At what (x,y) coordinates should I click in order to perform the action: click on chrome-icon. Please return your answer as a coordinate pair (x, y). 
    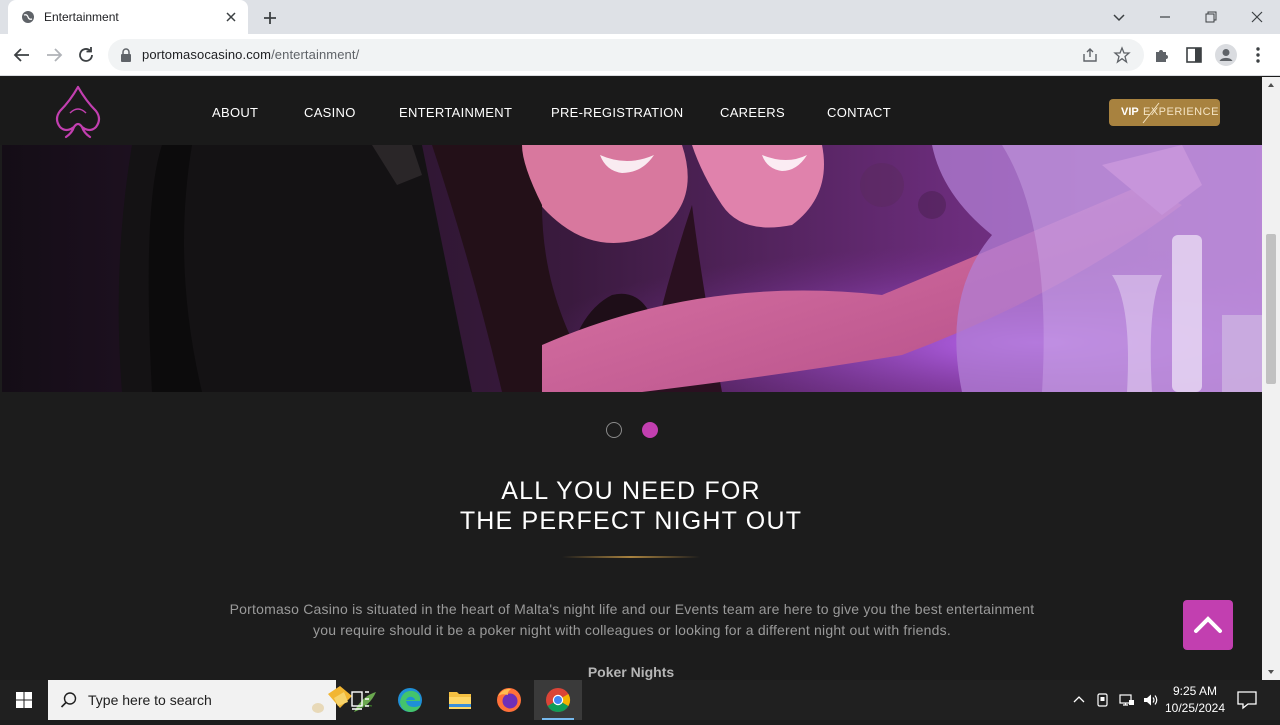
    Looking at the image, I should click on (558, 700).